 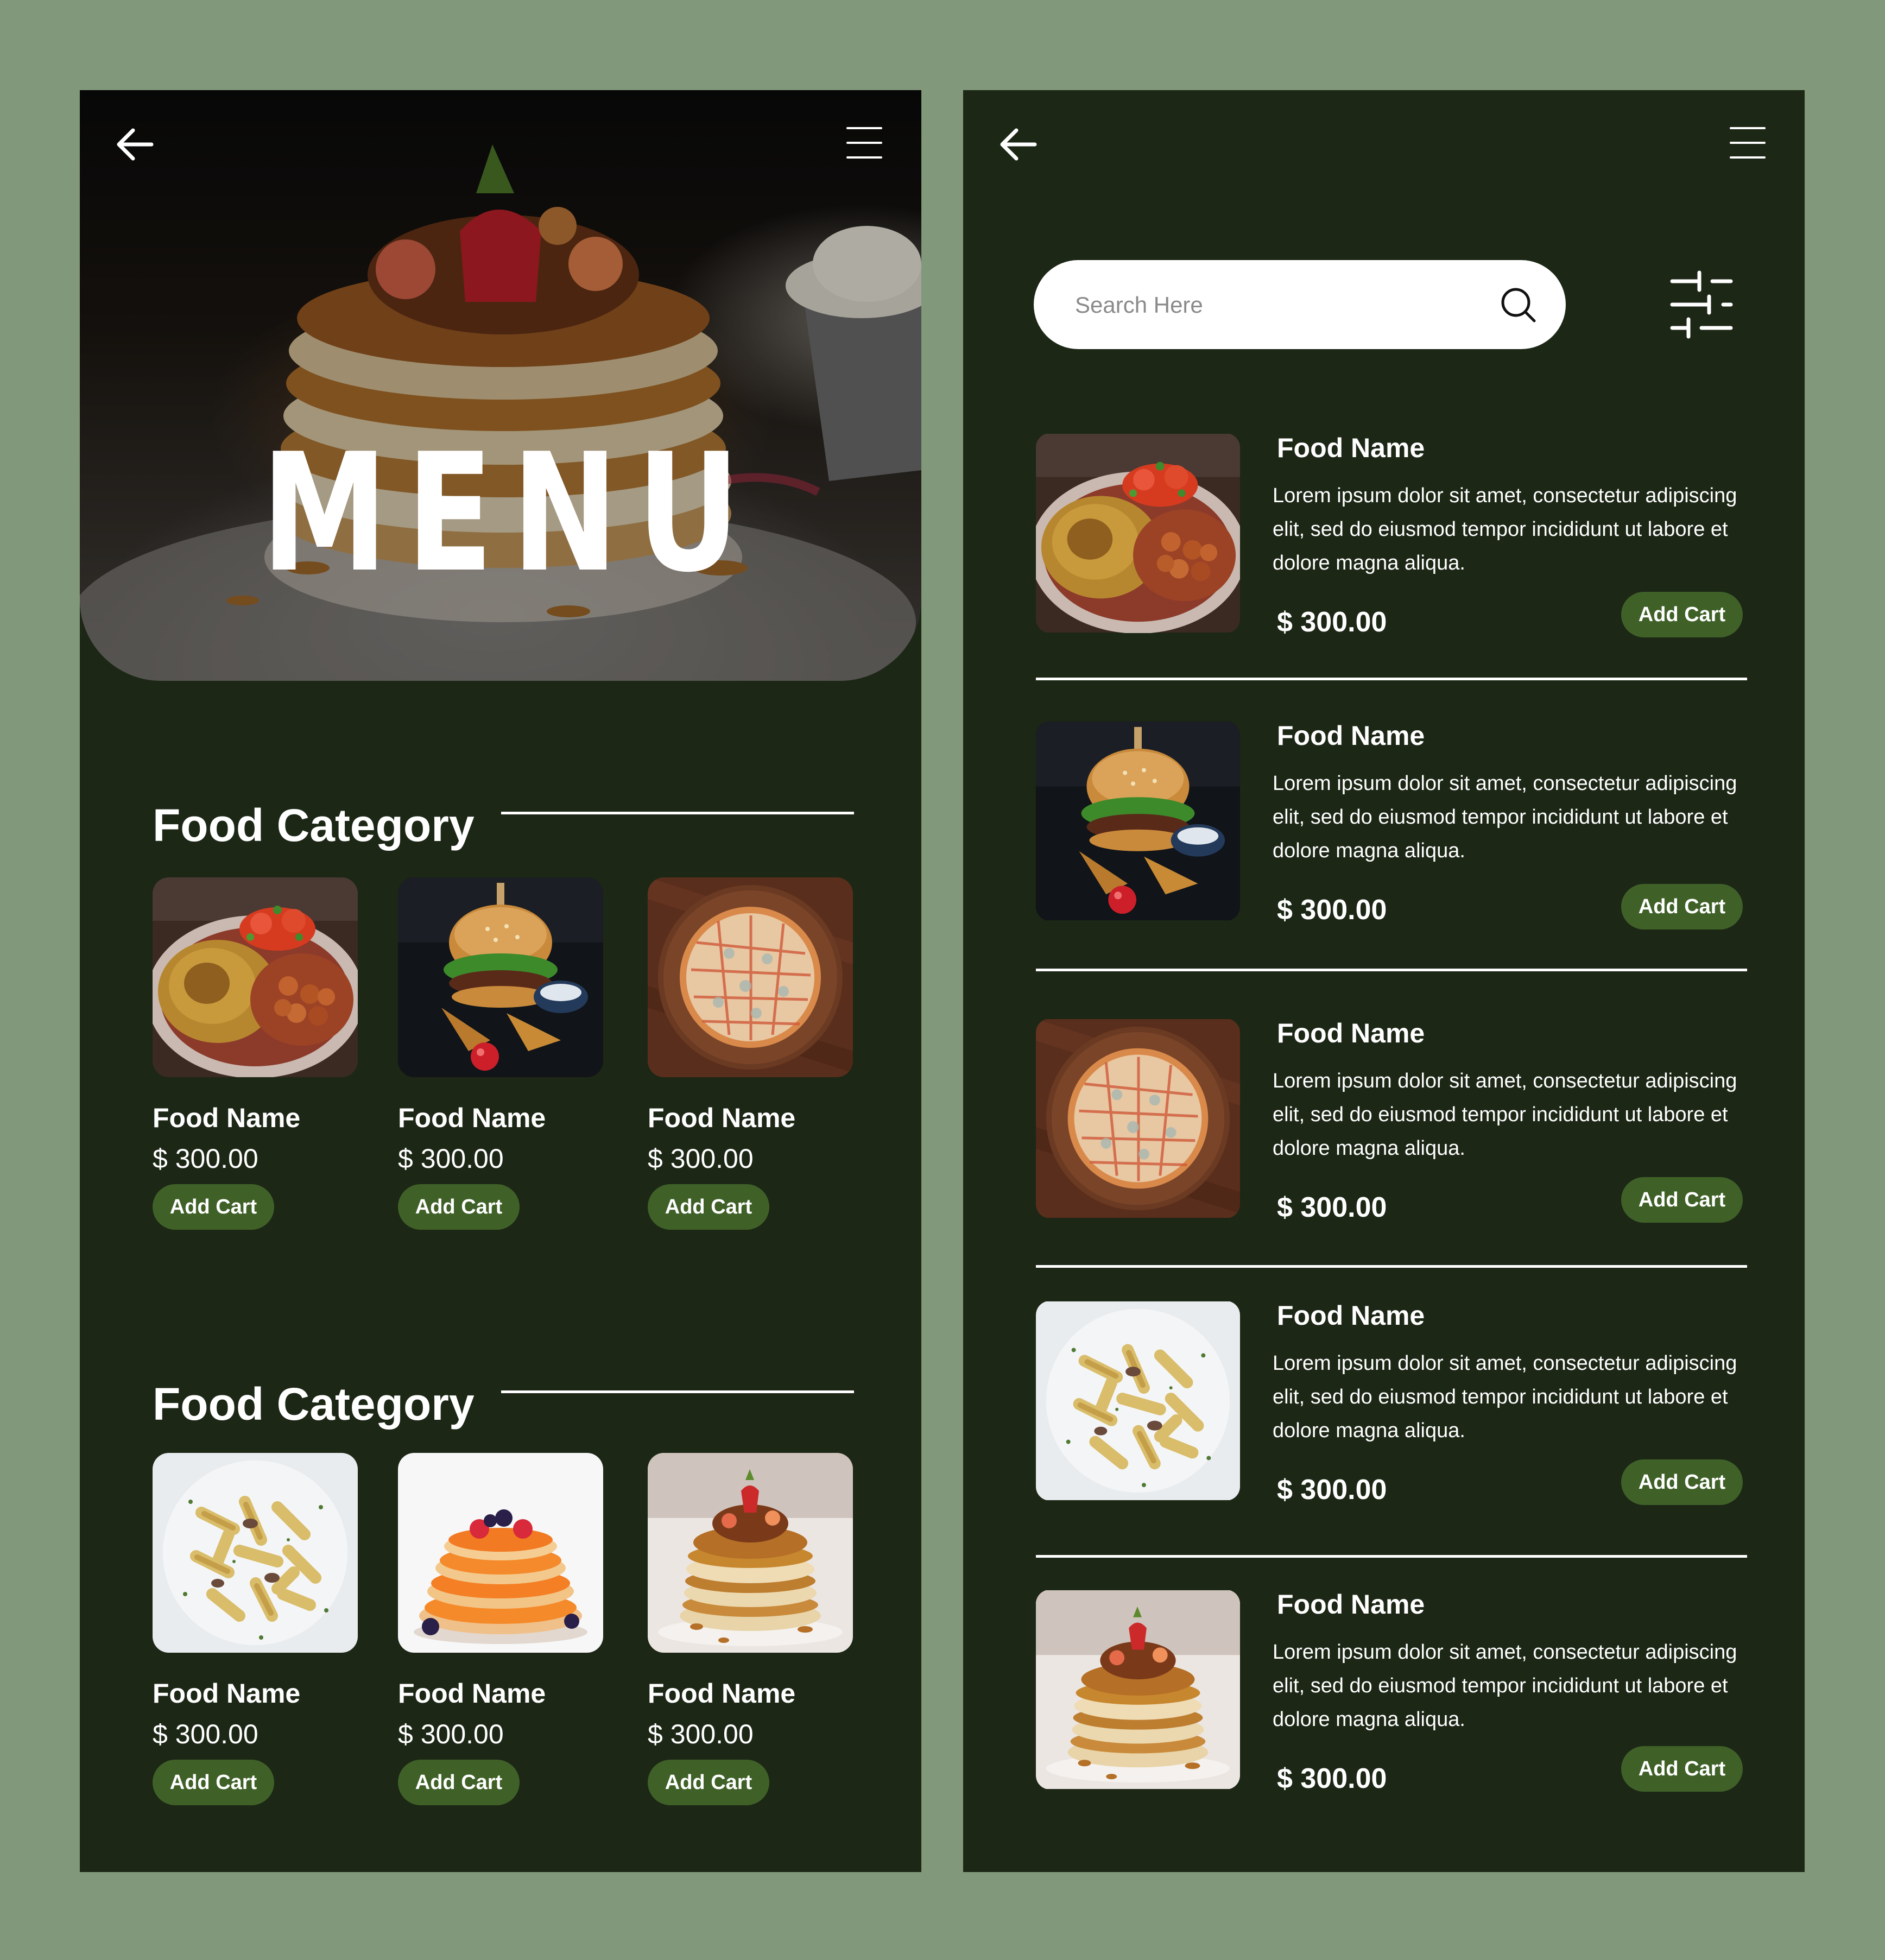 I want to click on search-bar, so click(x=1300, y=305).